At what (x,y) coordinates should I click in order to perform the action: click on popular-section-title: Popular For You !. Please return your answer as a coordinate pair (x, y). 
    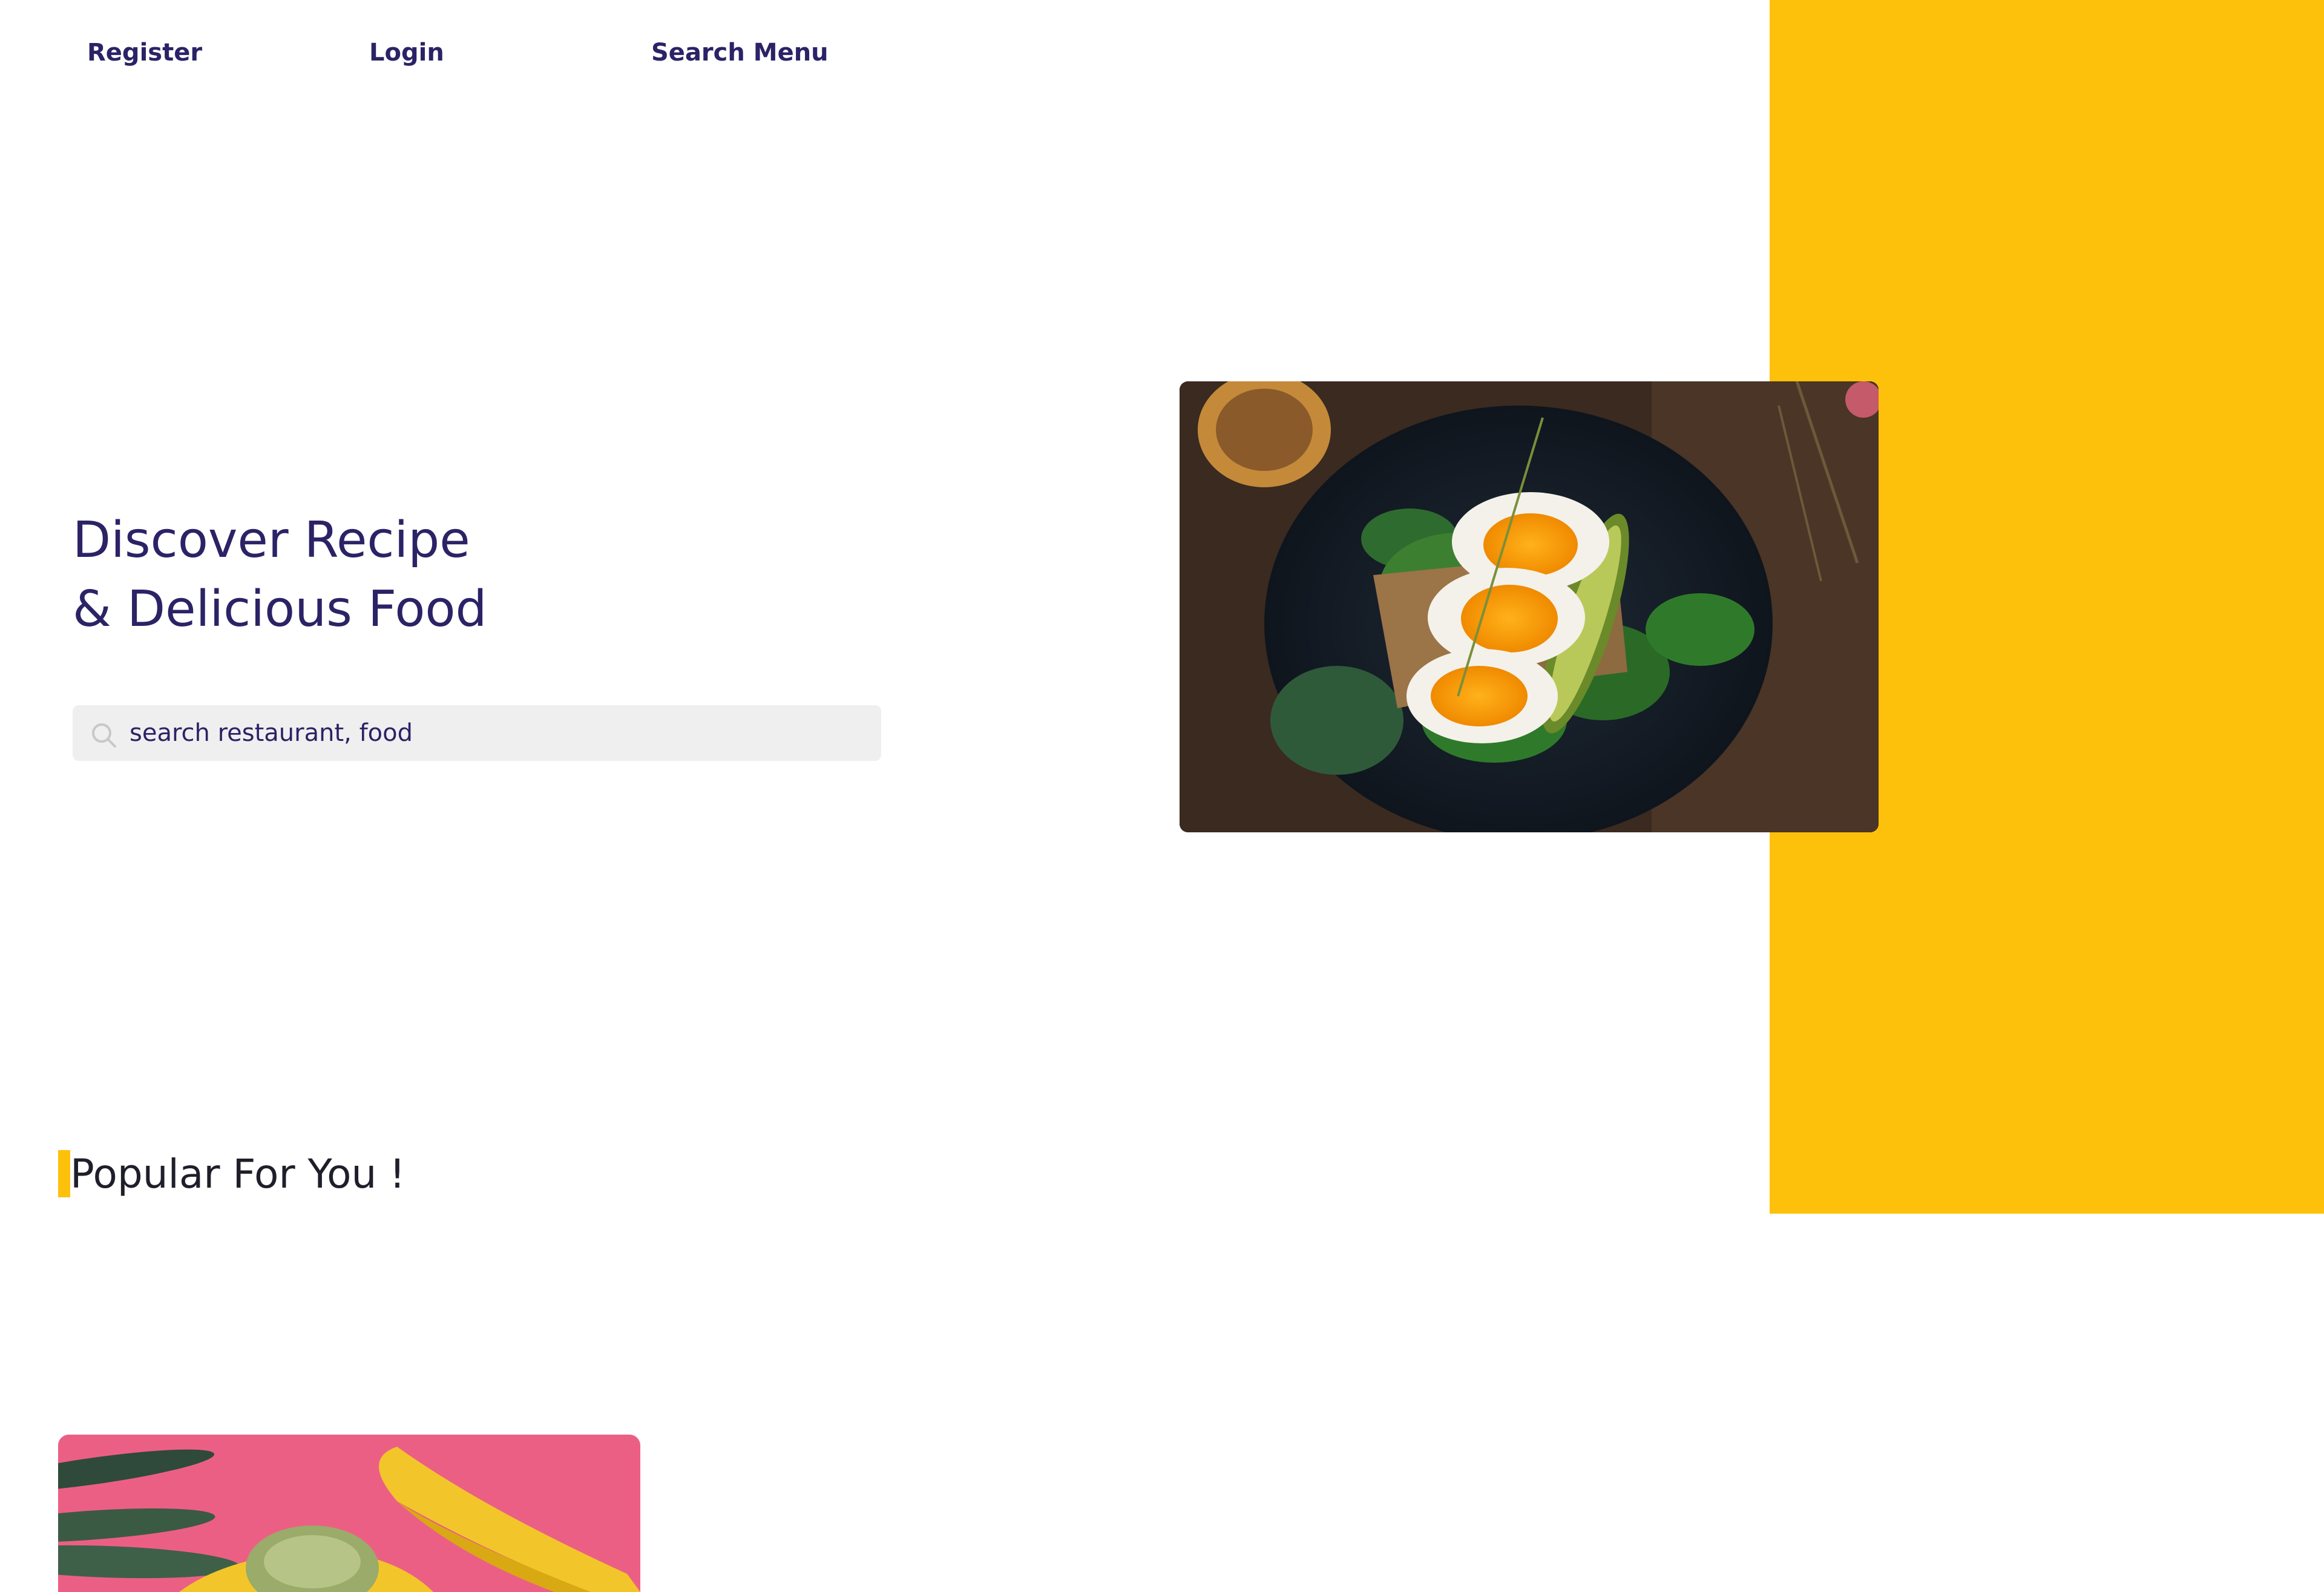
    Looking at the image, I should click on (237, 1174).